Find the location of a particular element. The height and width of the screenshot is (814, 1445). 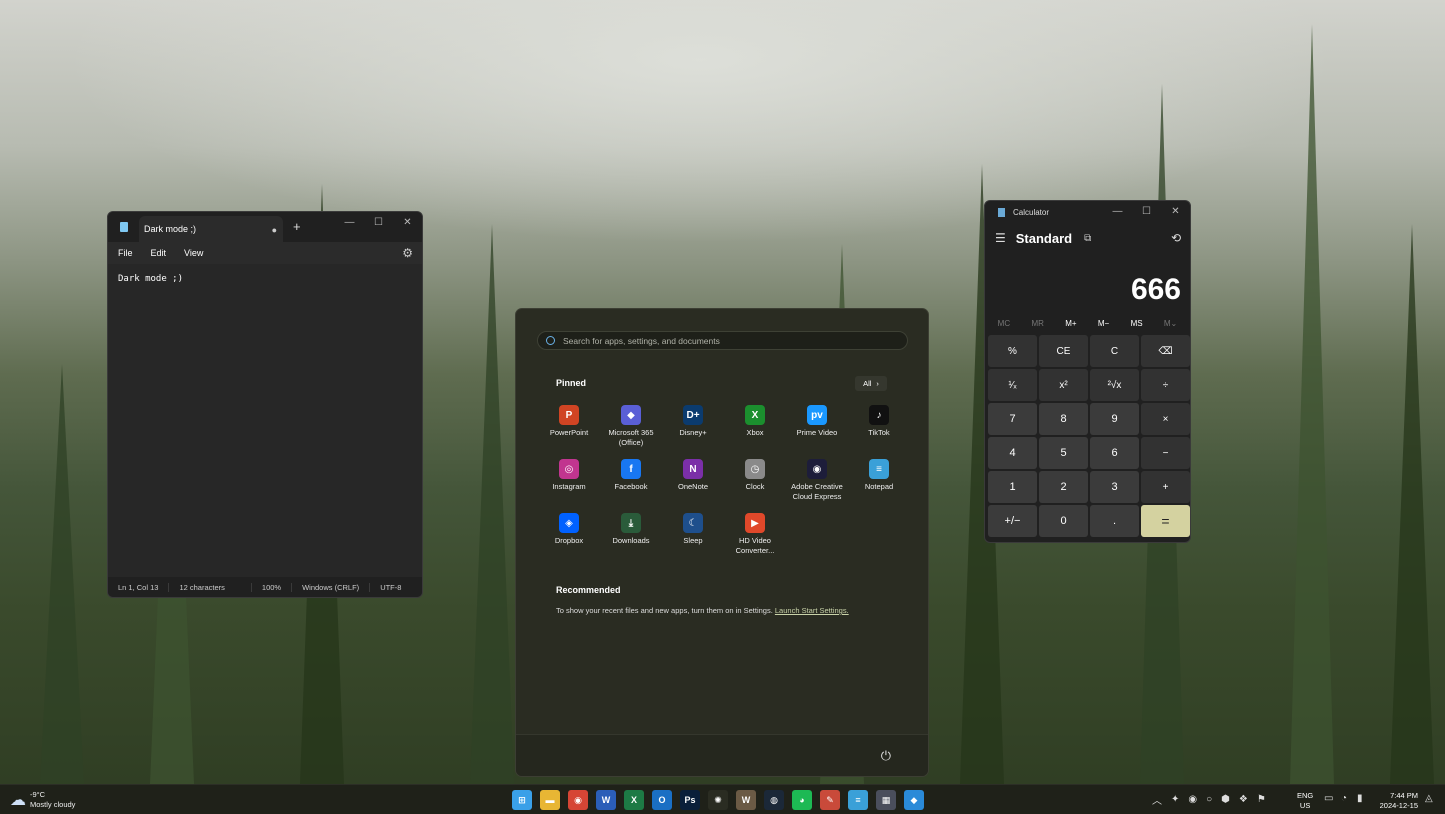

key-equals-button: = is located at coordinates (1165, 521).